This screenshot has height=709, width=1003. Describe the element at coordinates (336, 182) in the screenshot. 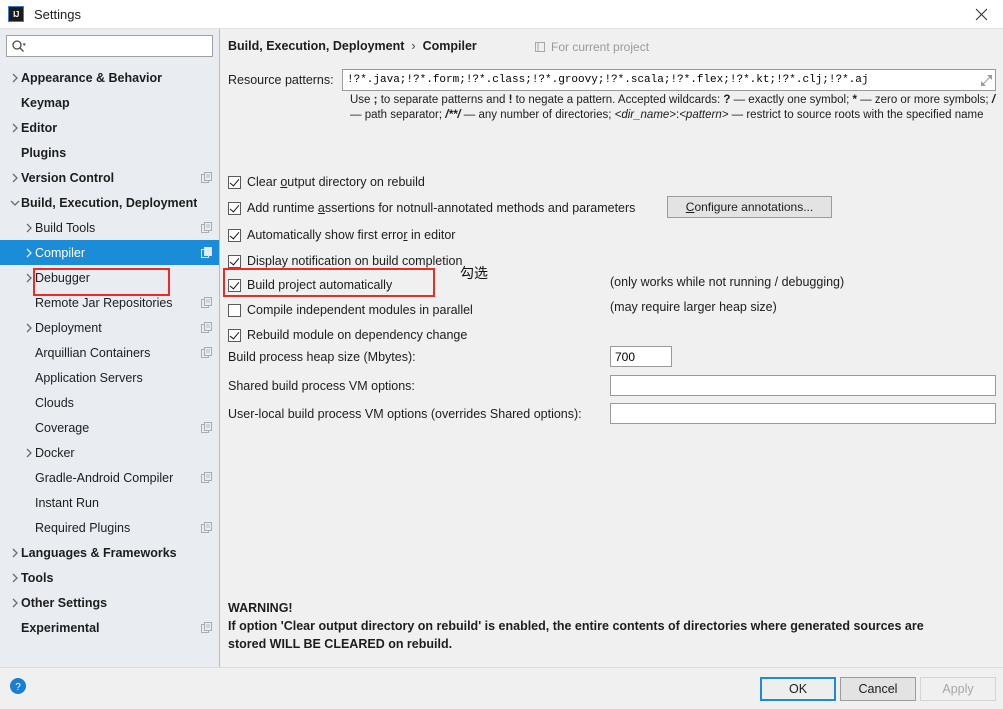

I see `checkbox-label: Clear output directory on rebuild` at that location.